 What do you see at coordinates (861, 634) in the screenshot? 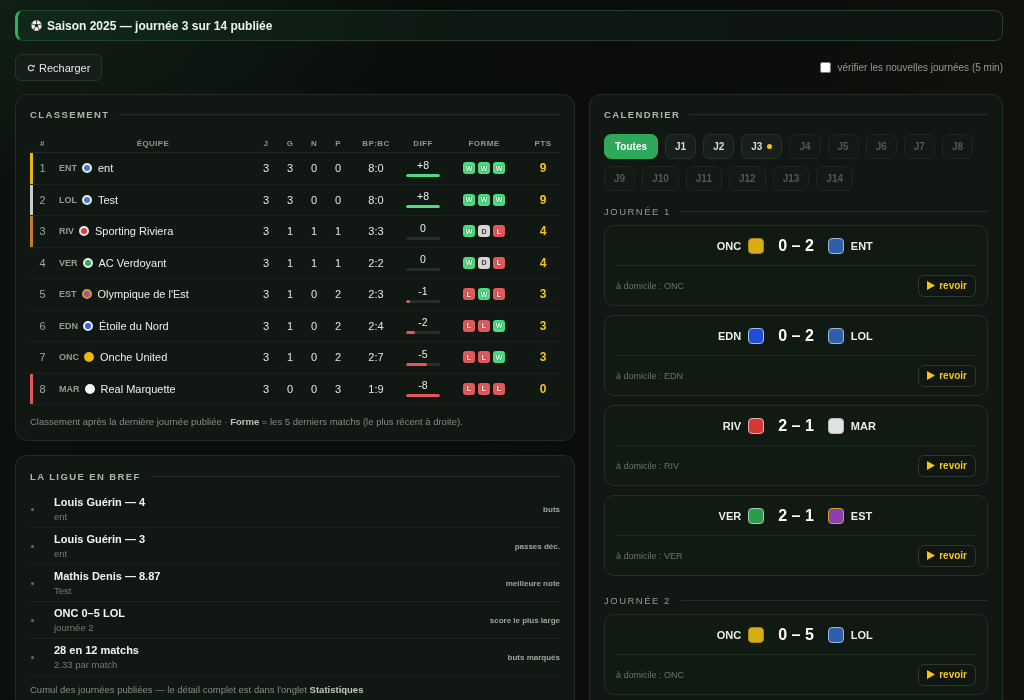
I see `team-code: LOL` at bounding box center [861, 634].